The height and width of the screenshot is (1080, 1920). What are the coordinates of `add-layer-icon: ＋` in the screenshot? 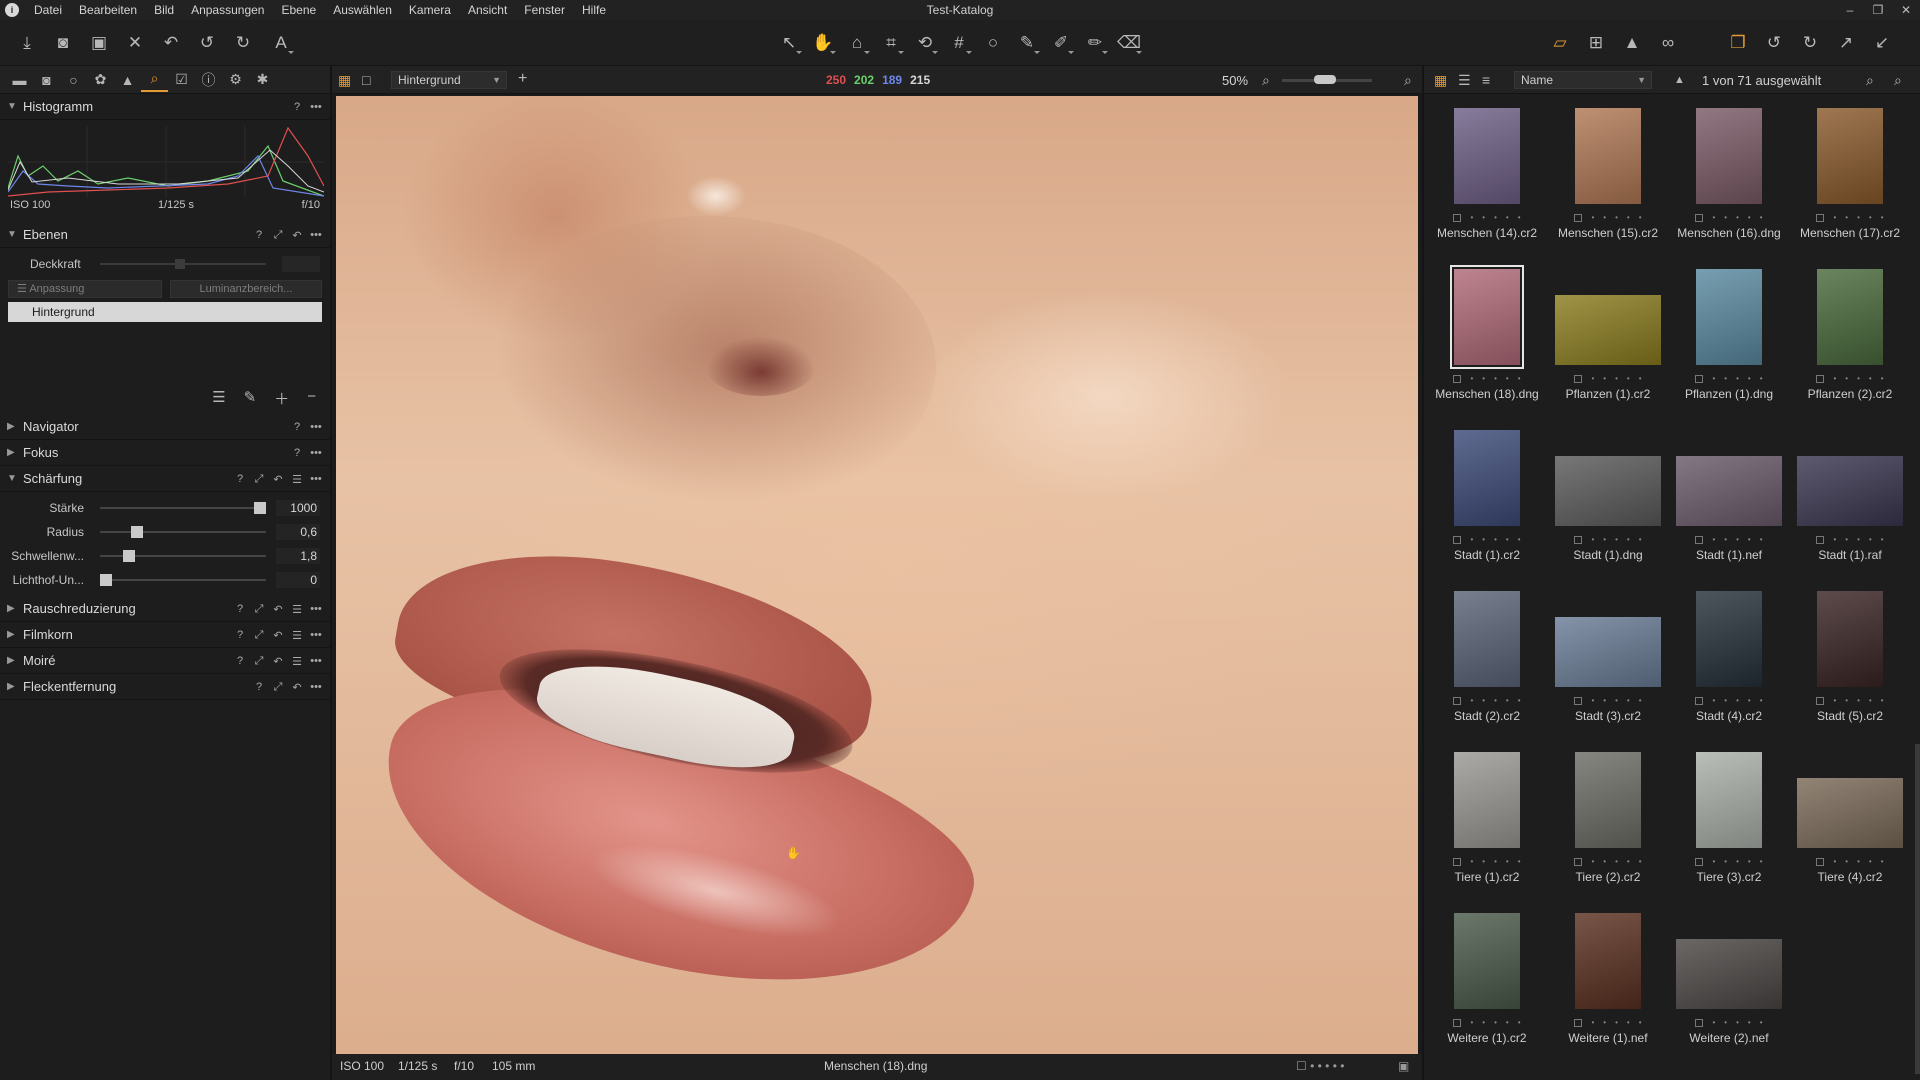 It's located at (281, 398).